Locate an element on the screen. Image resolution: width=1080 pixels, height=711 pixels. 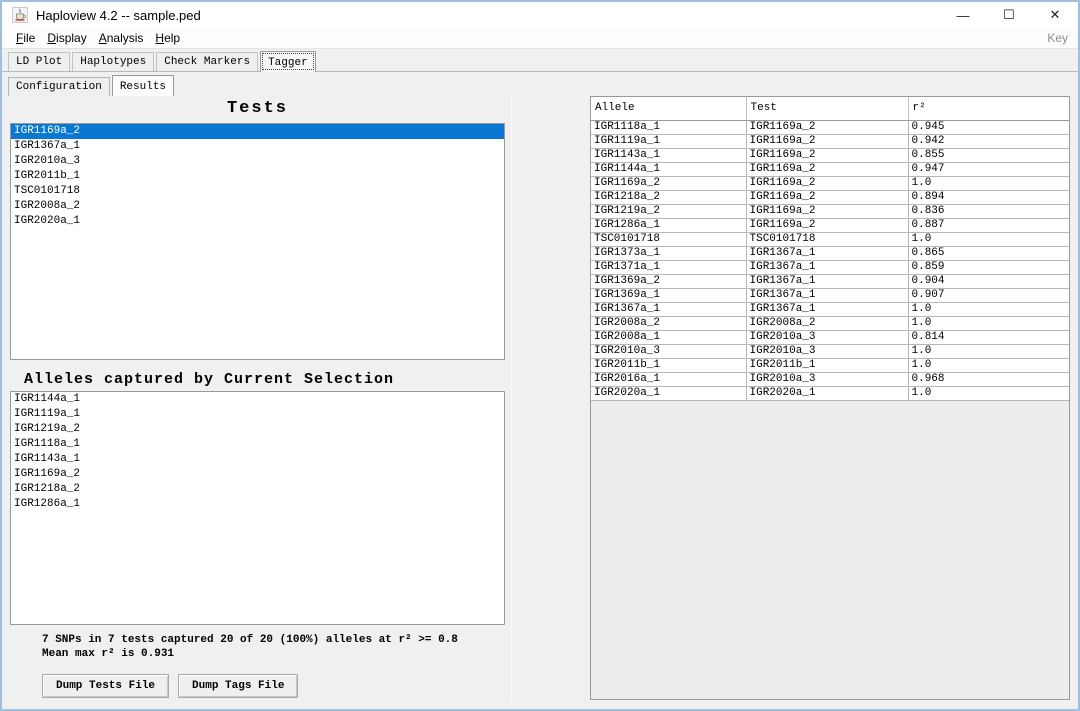
test-item-igr2010a-3: IGR2010a_3 is located at coordinates (257, 161).